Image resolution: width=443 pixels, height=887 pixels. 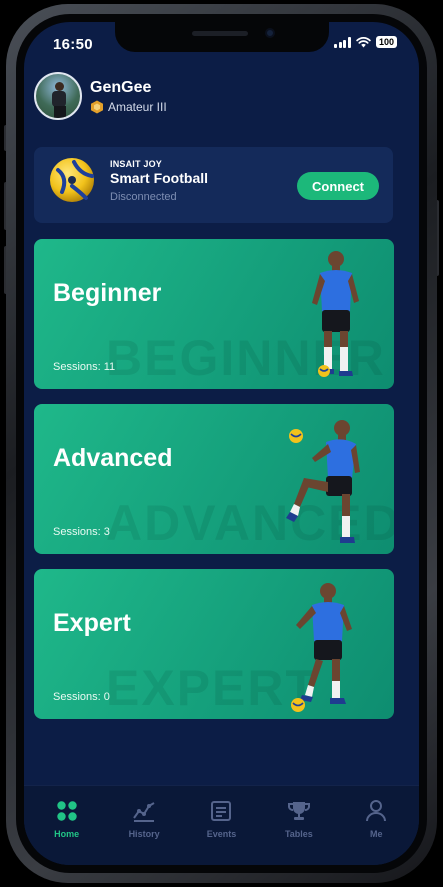 I want to click on level-card-beginner: BEGINNER Beginner Sessions: 11, so click(x=214, y=314).